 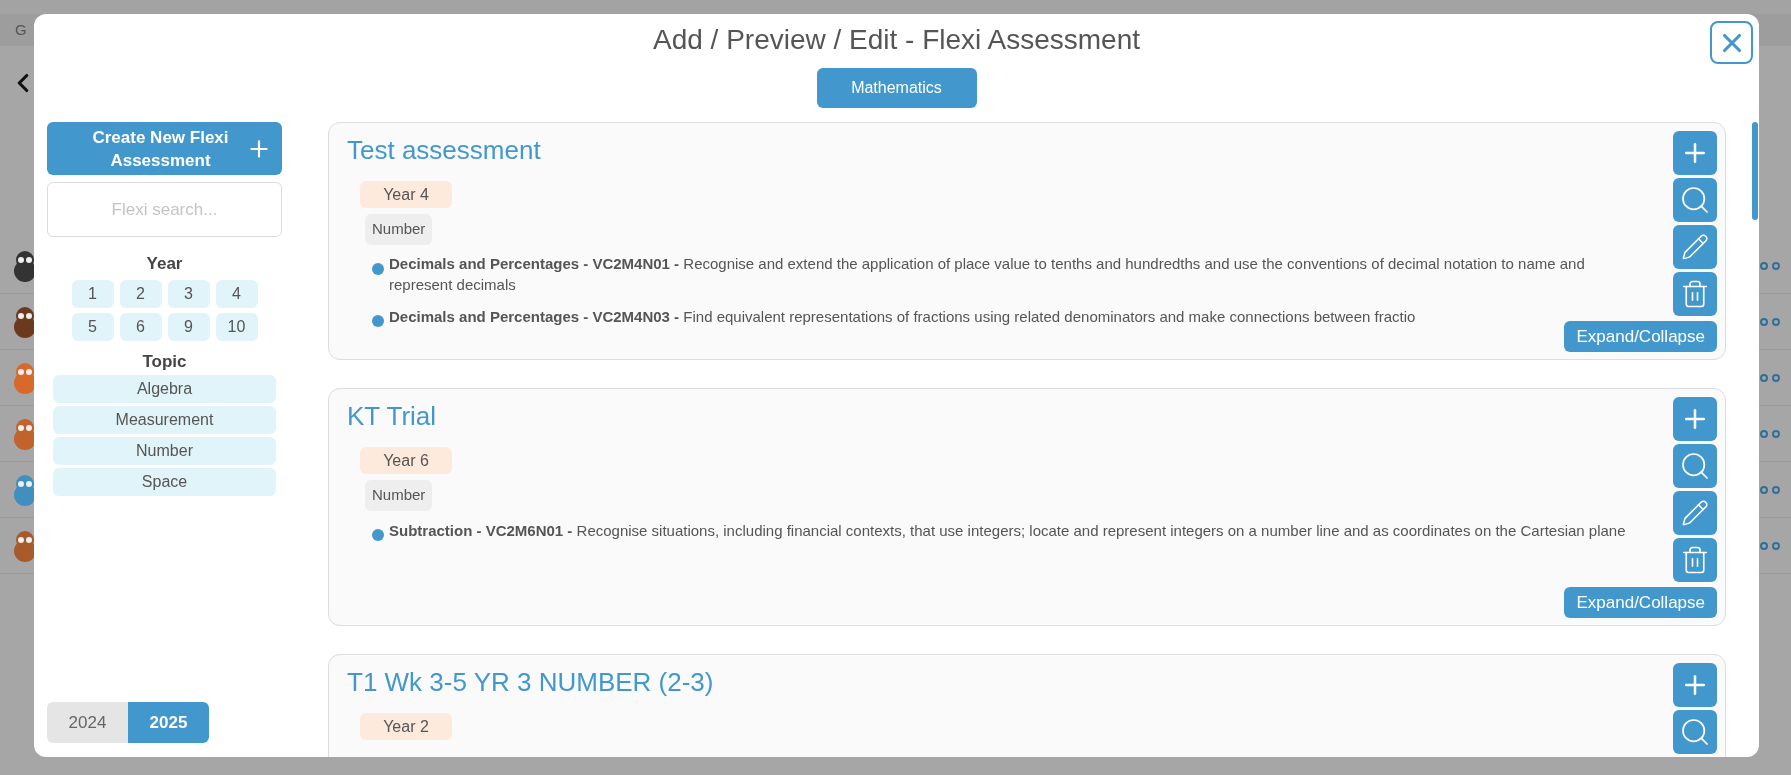 What do you see at coordinates (140, 326) in the screenshot?
I see `year-chip: 6` at bounding box center [140, 326].